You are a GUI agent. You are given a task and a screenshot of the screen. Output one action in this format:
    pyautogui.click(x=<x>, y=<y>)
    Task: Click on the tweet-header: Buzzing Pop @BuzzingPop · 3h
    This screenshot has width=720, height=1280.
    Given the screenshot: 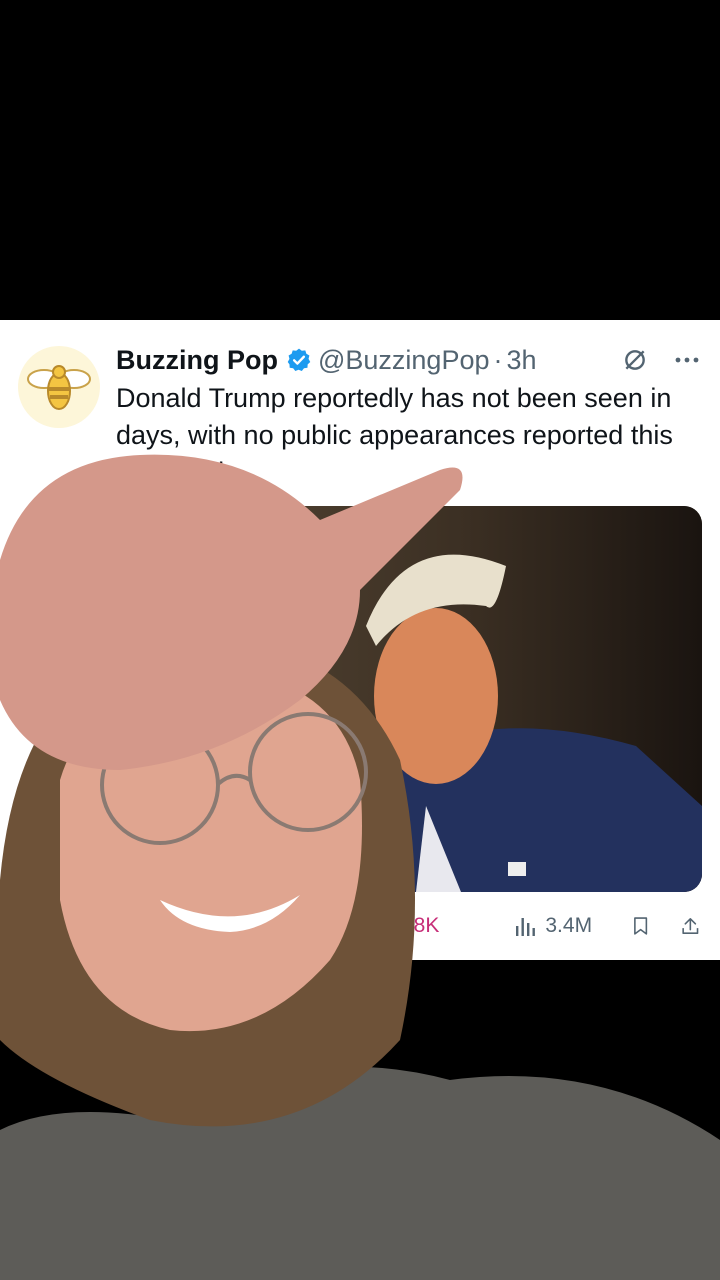 What is the action you would take?
    pyautogui.click(x=408, y=360)
    